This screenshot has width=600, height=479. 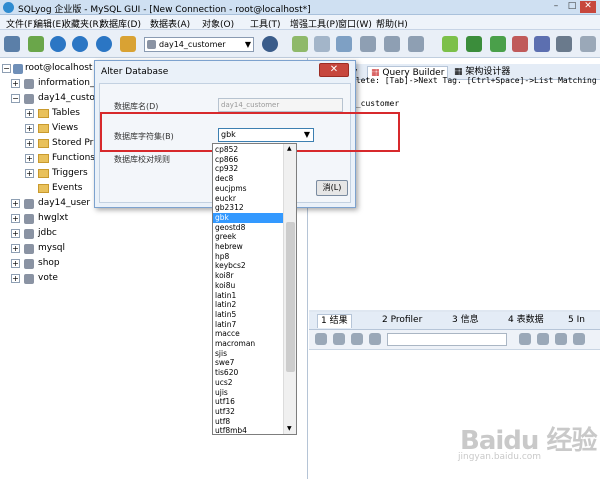 What do you see at coordinates (73, 158) in the screenshot?
I see `tree-item: Functions` at bounding box center [73, 158].